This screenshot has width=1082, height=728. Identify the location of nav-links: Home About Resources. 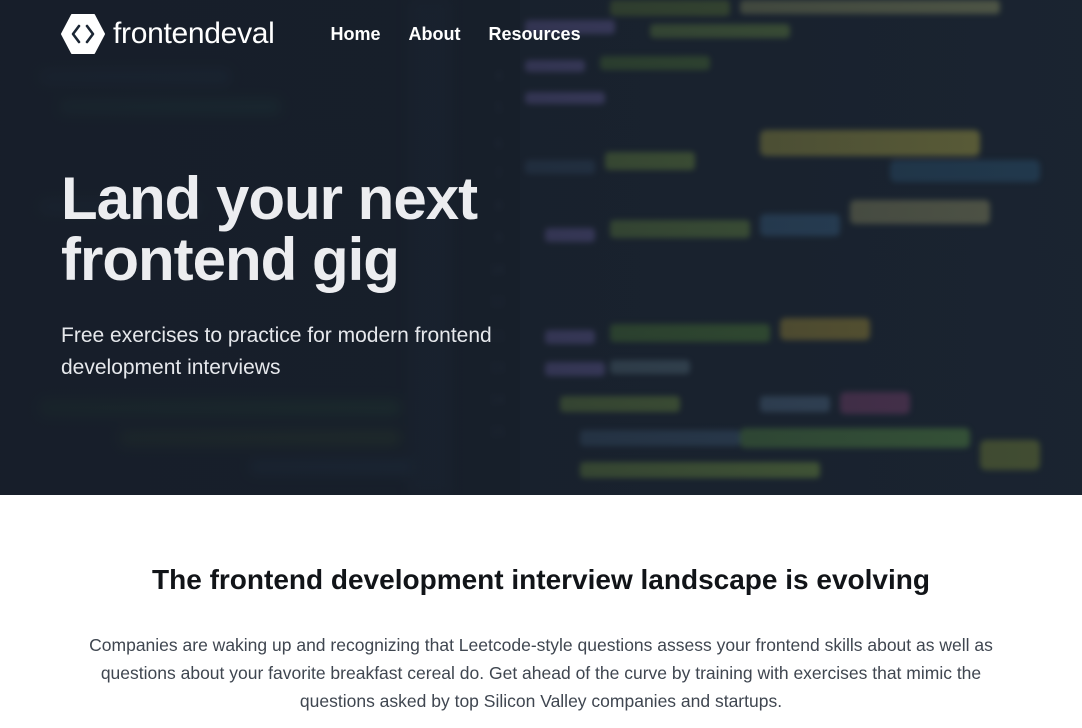
(470, 34).